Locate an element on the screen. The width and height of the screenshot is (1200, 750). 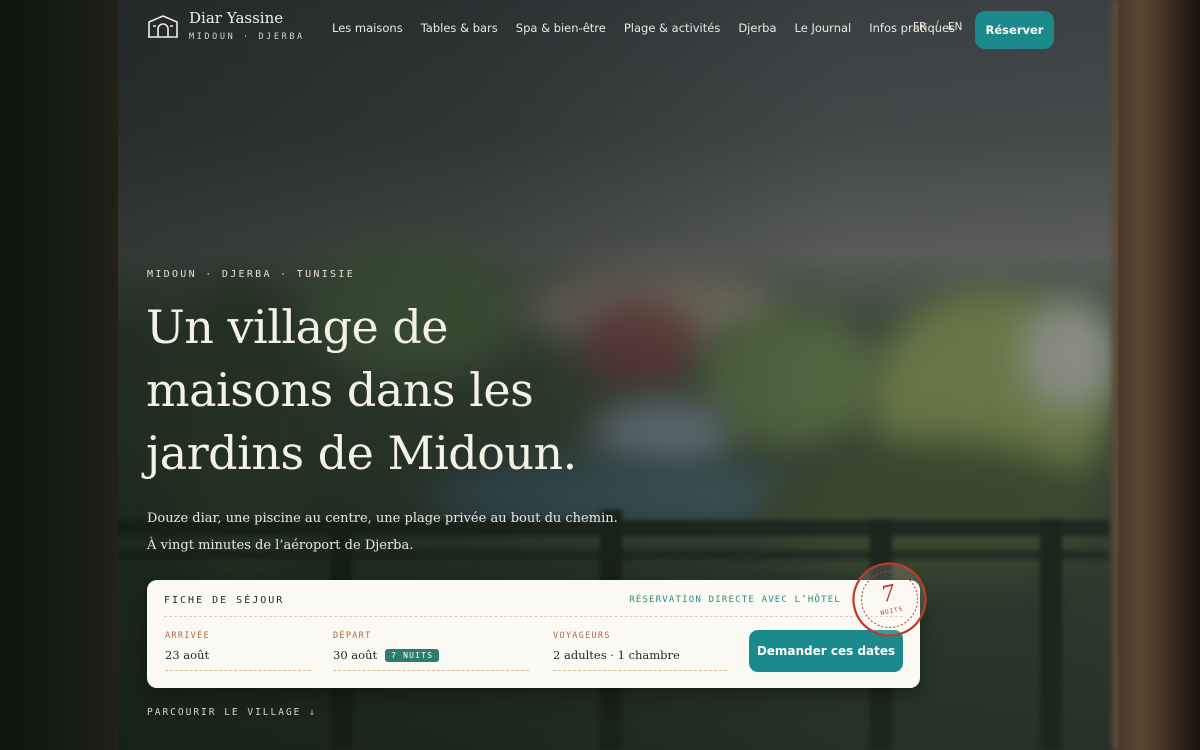
guests-field: VOYAGEURS 2 adultes · 1 chambre is located at coordinates (640, 651).